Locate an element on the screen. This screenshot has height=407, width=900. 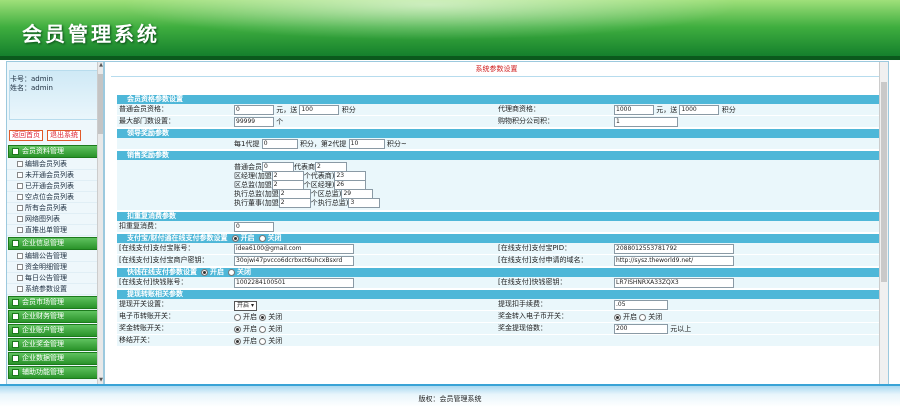
withdraw-fee-input: .05 is located at coordinates (641, 305).